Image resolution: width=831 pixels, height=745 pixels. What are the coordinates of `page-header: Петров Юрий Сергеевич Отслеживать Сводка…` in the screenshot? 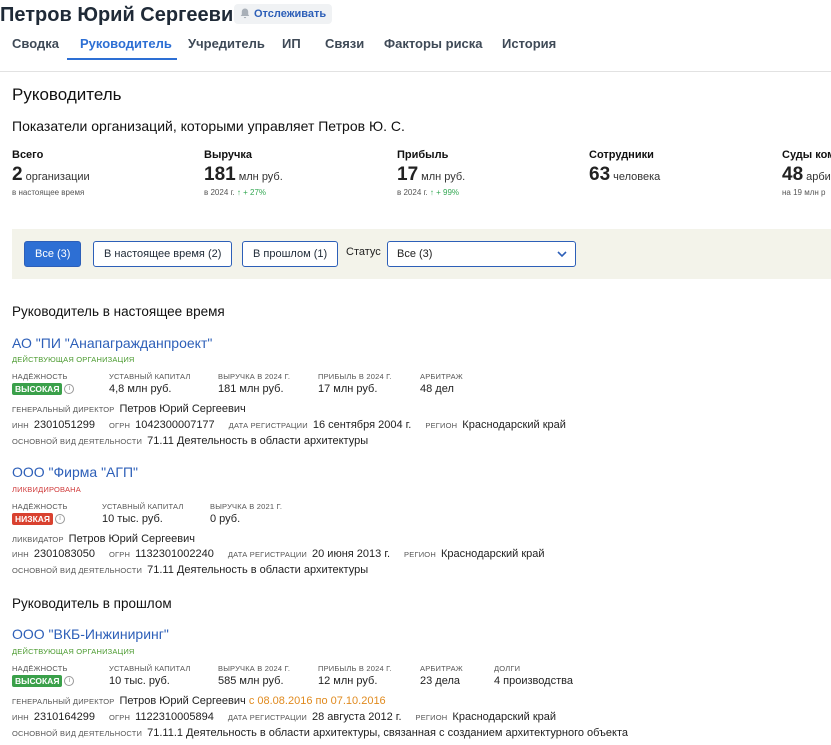 It's located at (415, 36).